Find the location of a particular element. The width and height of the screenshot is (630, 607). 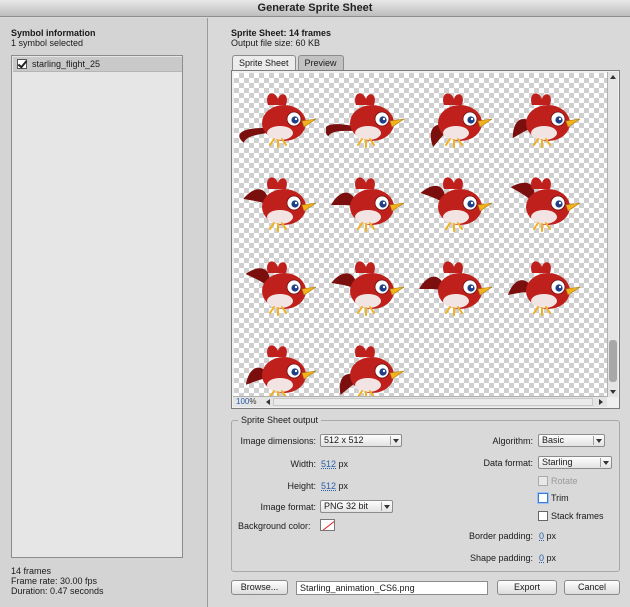

frame-count: 14 frames is located at coordinates (31, 571).